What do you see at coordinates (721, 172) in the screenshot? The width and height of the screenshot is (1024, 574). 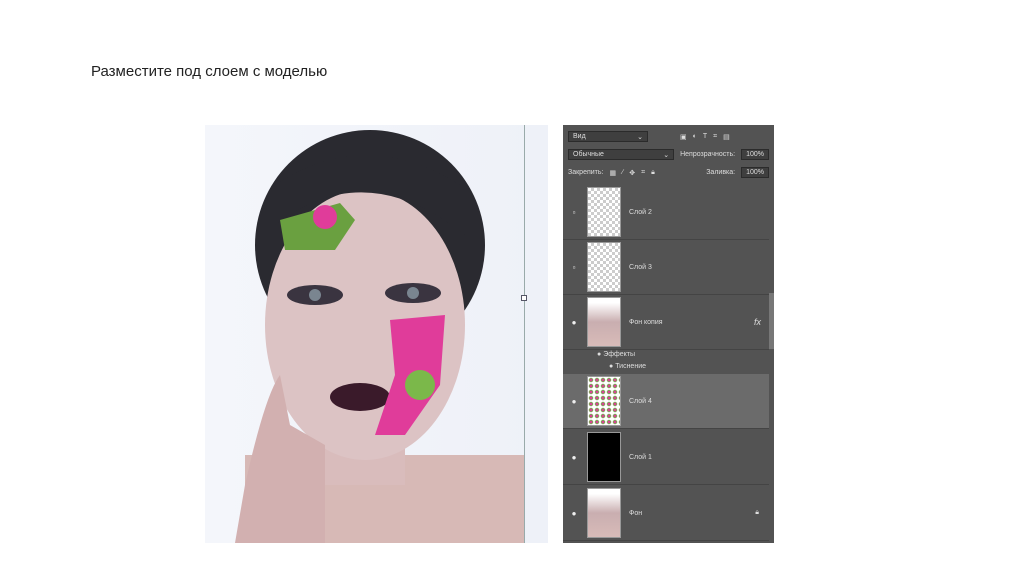 I see `fill-label: Заливка:` at bounding box center [721, 172].